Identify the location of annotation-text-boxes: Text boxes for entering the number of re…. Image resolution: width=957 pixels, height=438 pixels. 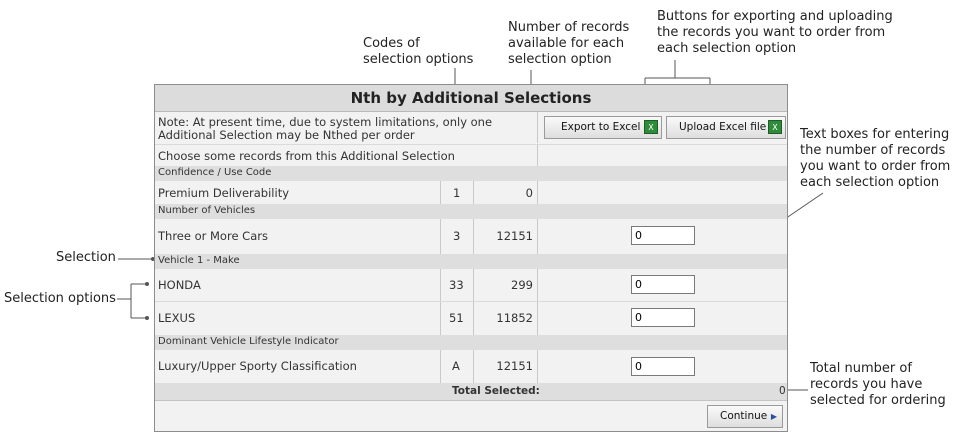
(875, 158).